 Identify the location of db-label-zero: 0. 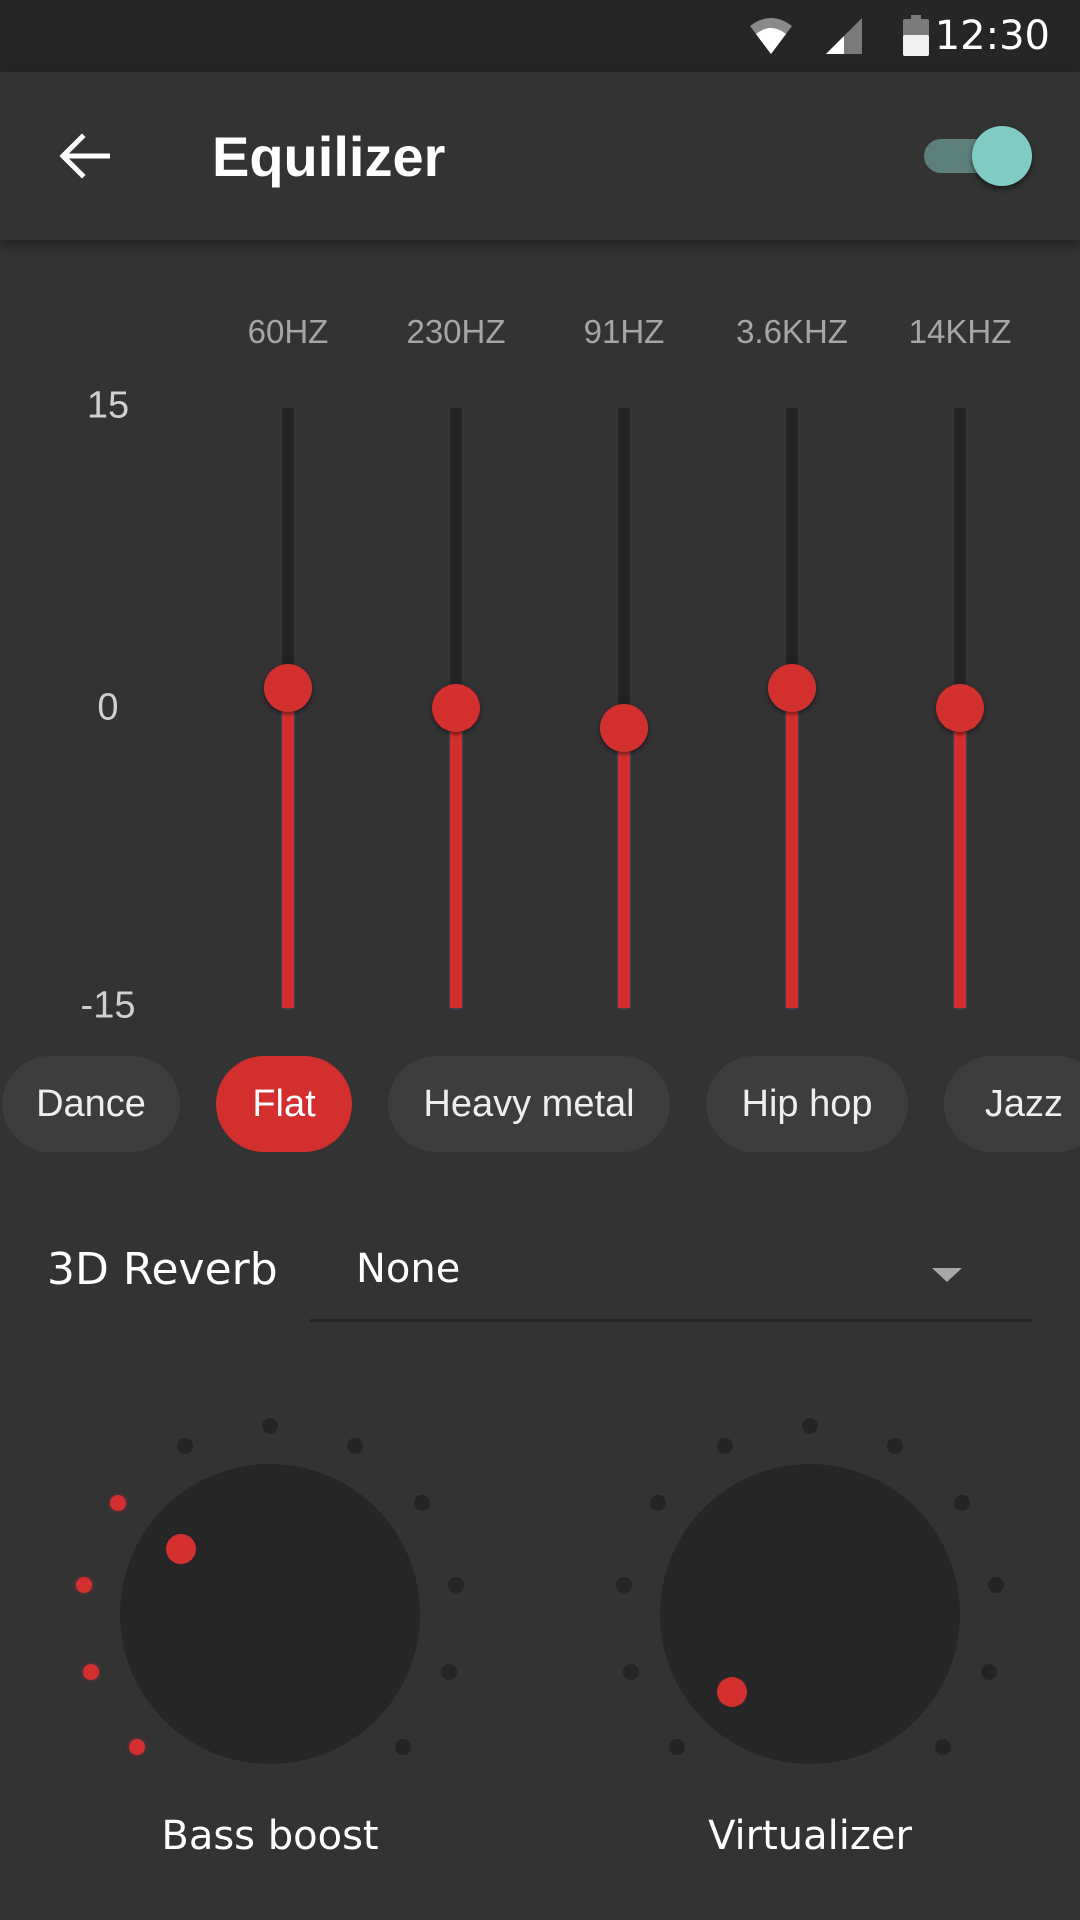
(108, 707).